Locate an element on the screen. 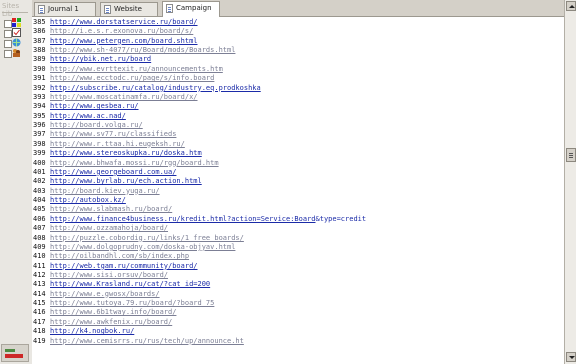 The image size is (576, 364). status-indicator is located at coordinates (15, 353).